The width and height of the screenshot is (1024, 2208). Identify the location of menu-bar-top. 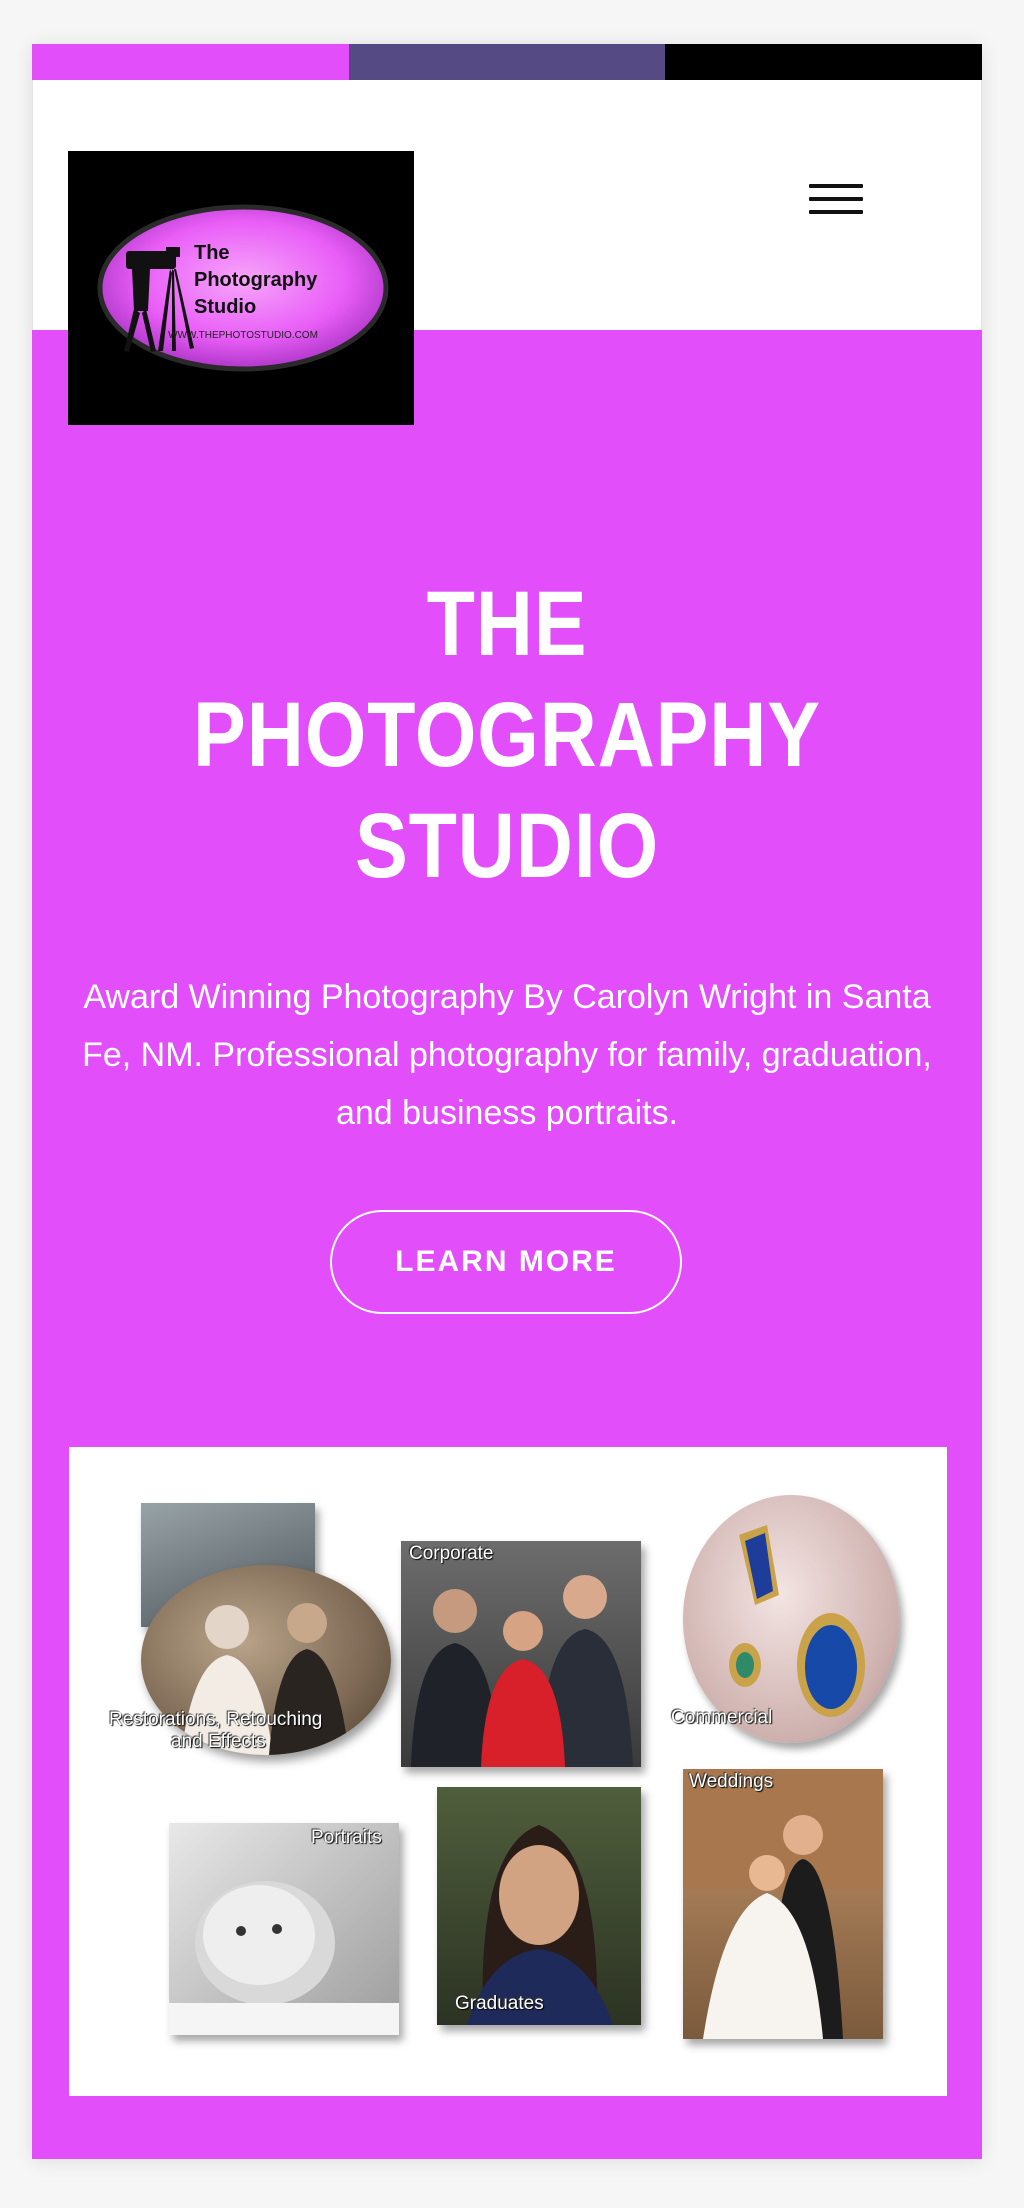
(836, 186).